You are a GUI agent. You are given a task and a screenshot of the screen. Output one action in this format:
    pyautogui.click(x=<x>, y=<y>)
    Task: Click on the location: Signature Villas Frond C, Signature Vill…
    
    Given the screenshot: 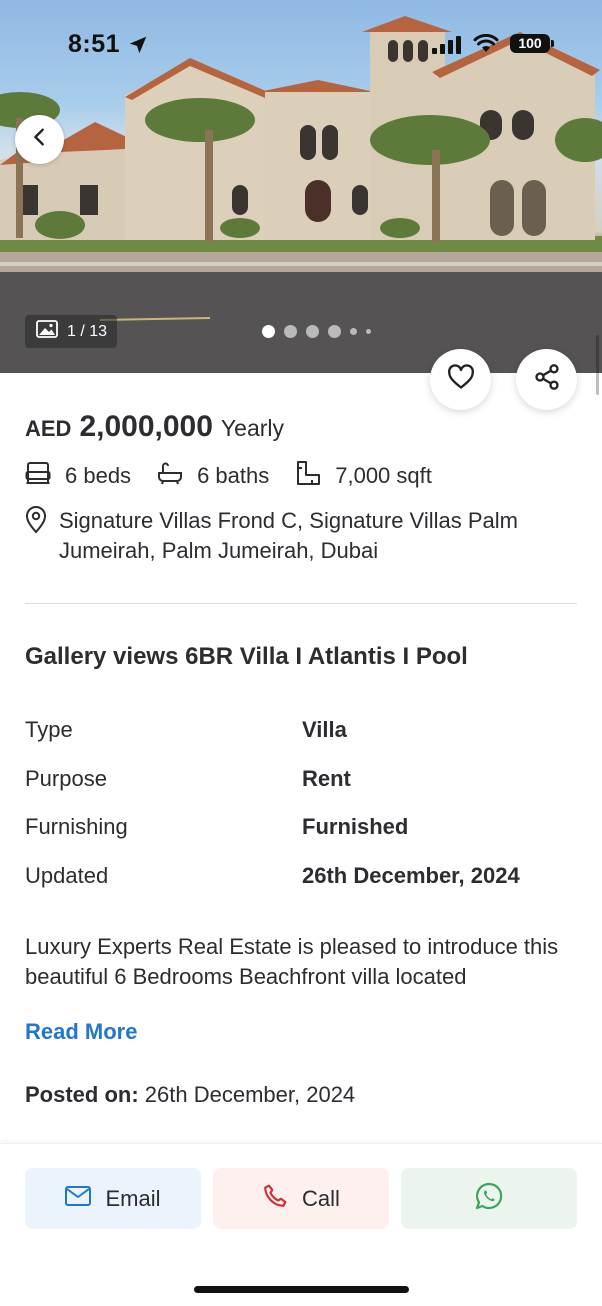 What is the action you would take?
    pyautogui.click(x=305, y=536)
    